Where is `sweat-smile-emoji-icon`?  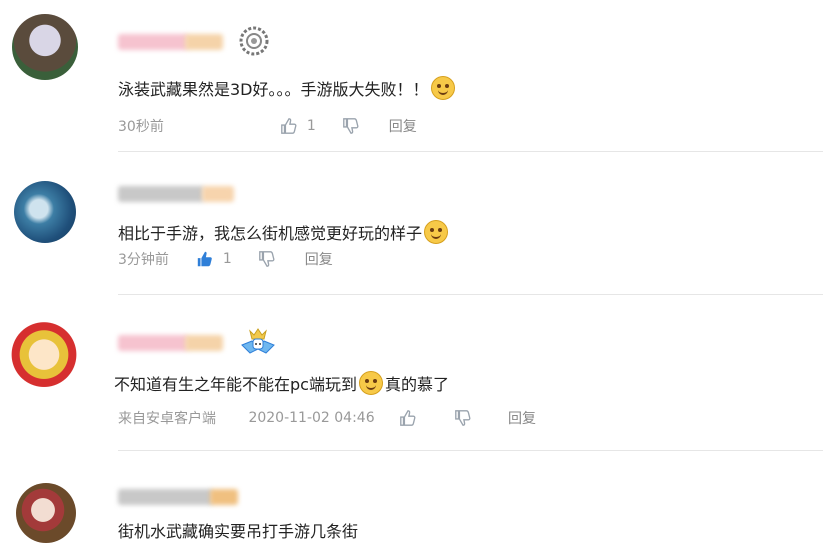 sweat-smile-emoji-icon is located at coordinates (442, 88).